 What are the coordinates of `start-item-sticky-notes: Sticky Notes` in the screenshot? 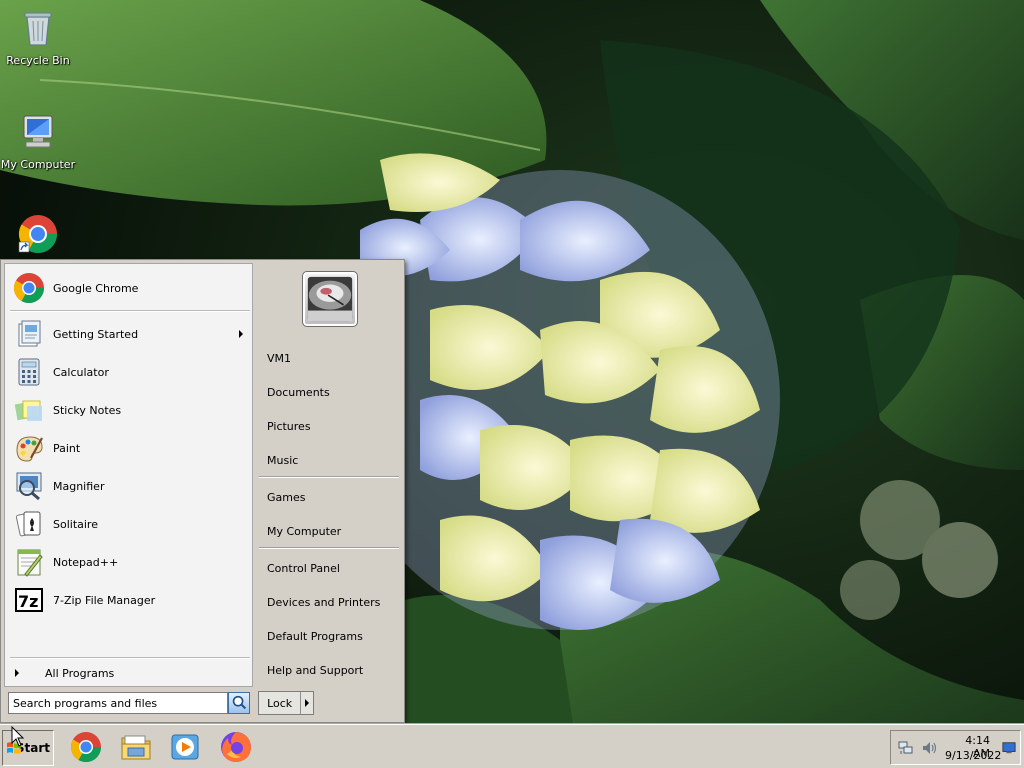 It's located at (129, 410).